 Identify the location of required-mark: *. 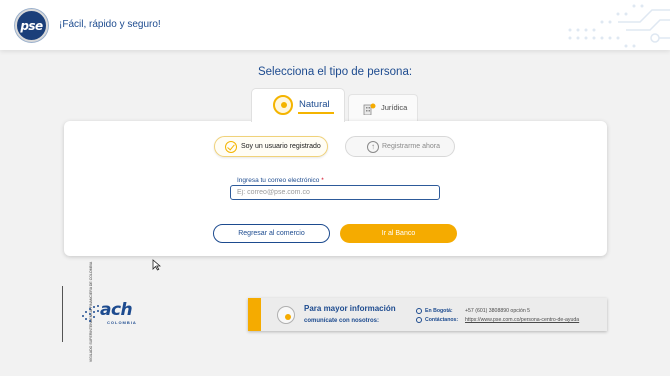
(322, 180).